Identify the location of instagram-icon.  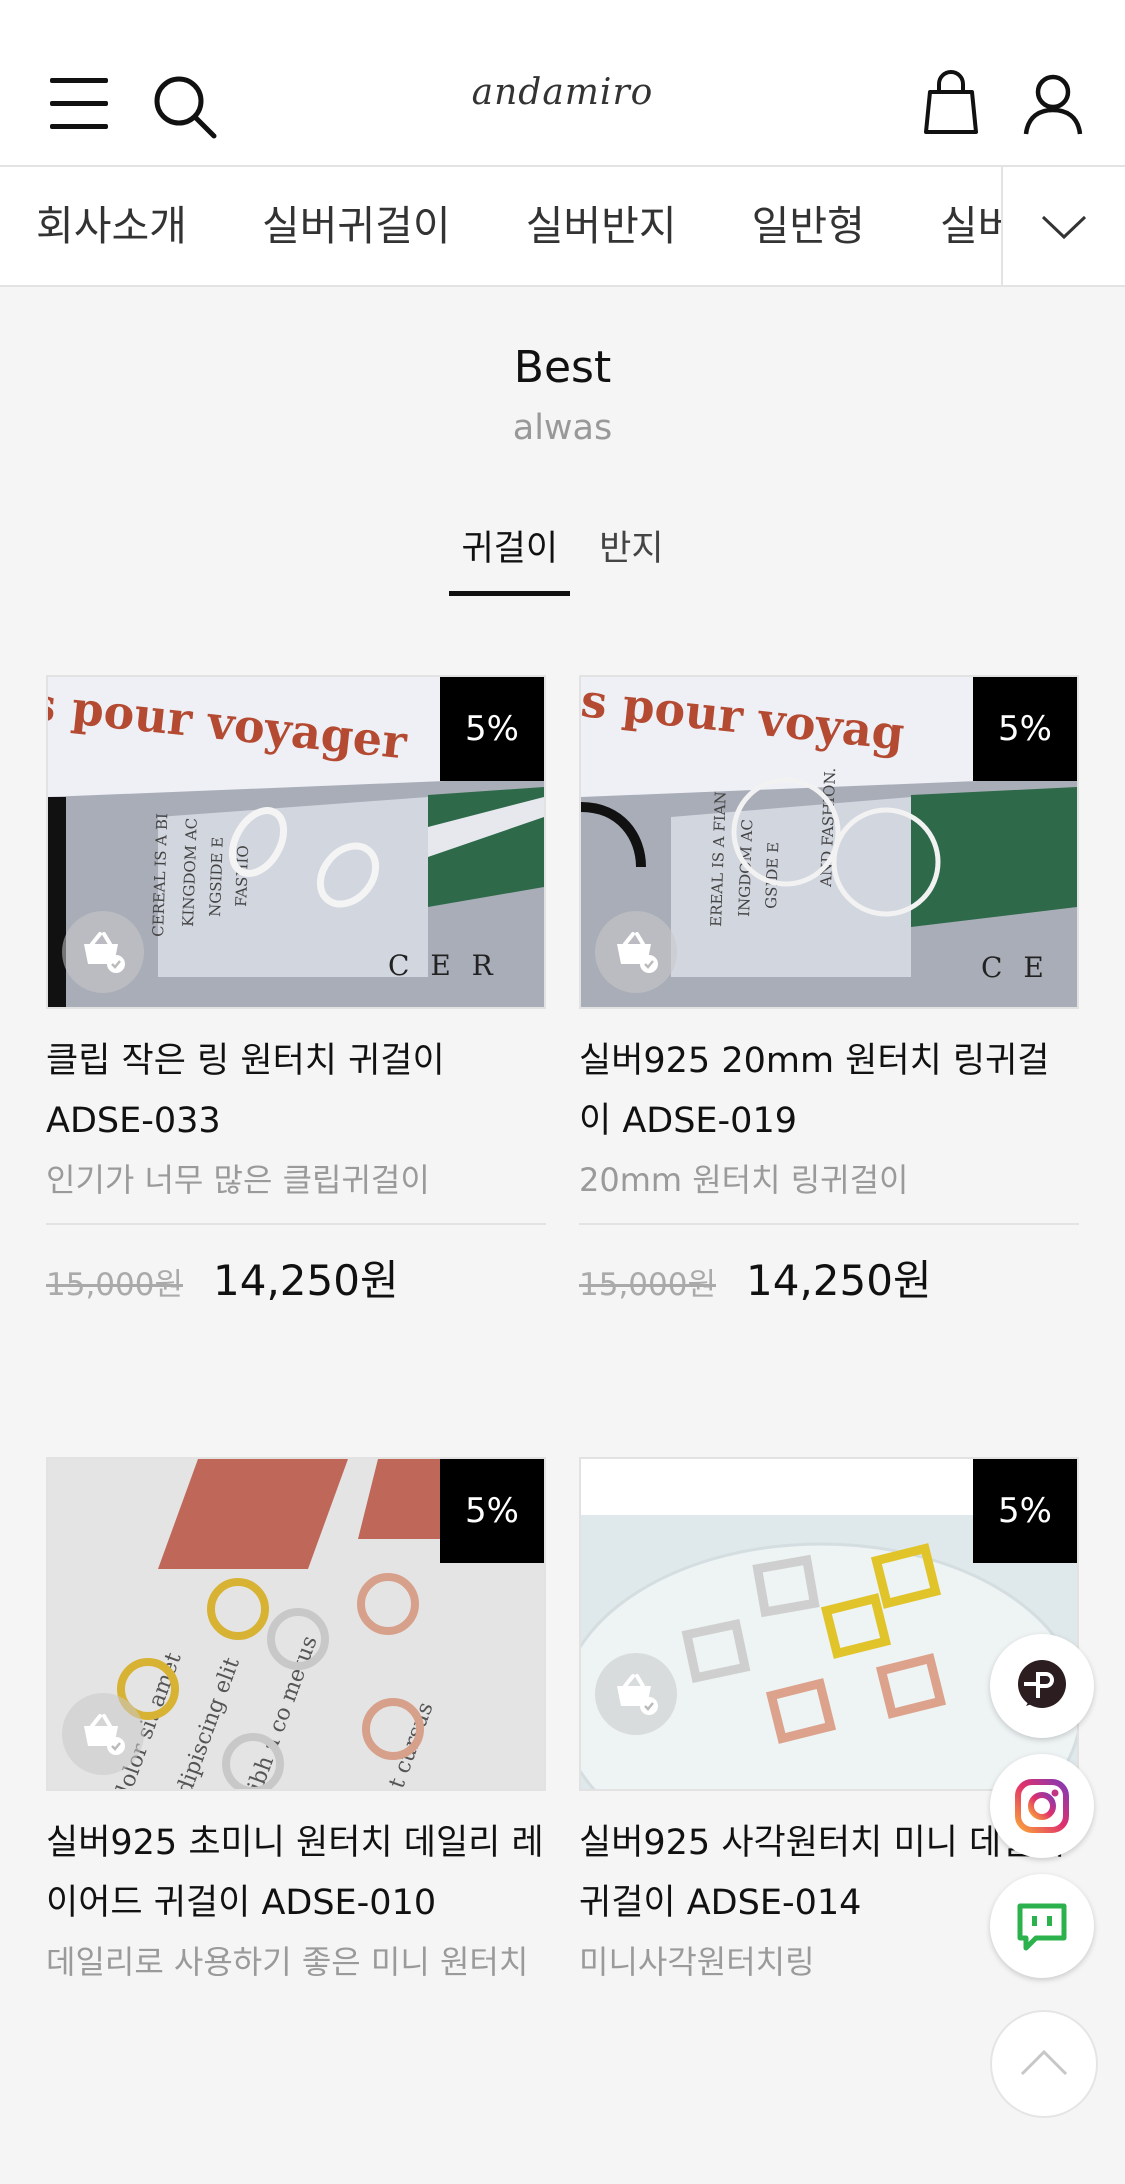
(1042, 1806).